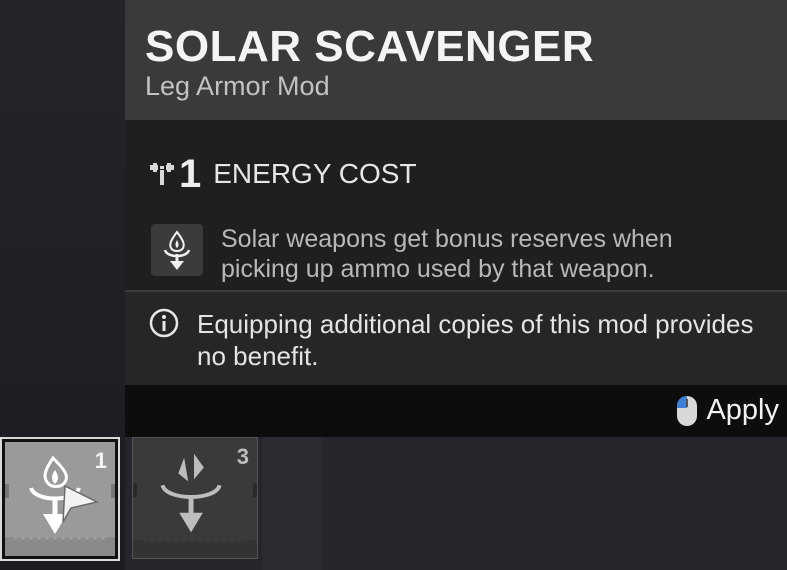  I want to click on energy-cost-row: 1 ENERGY COST, so click(283, 173).